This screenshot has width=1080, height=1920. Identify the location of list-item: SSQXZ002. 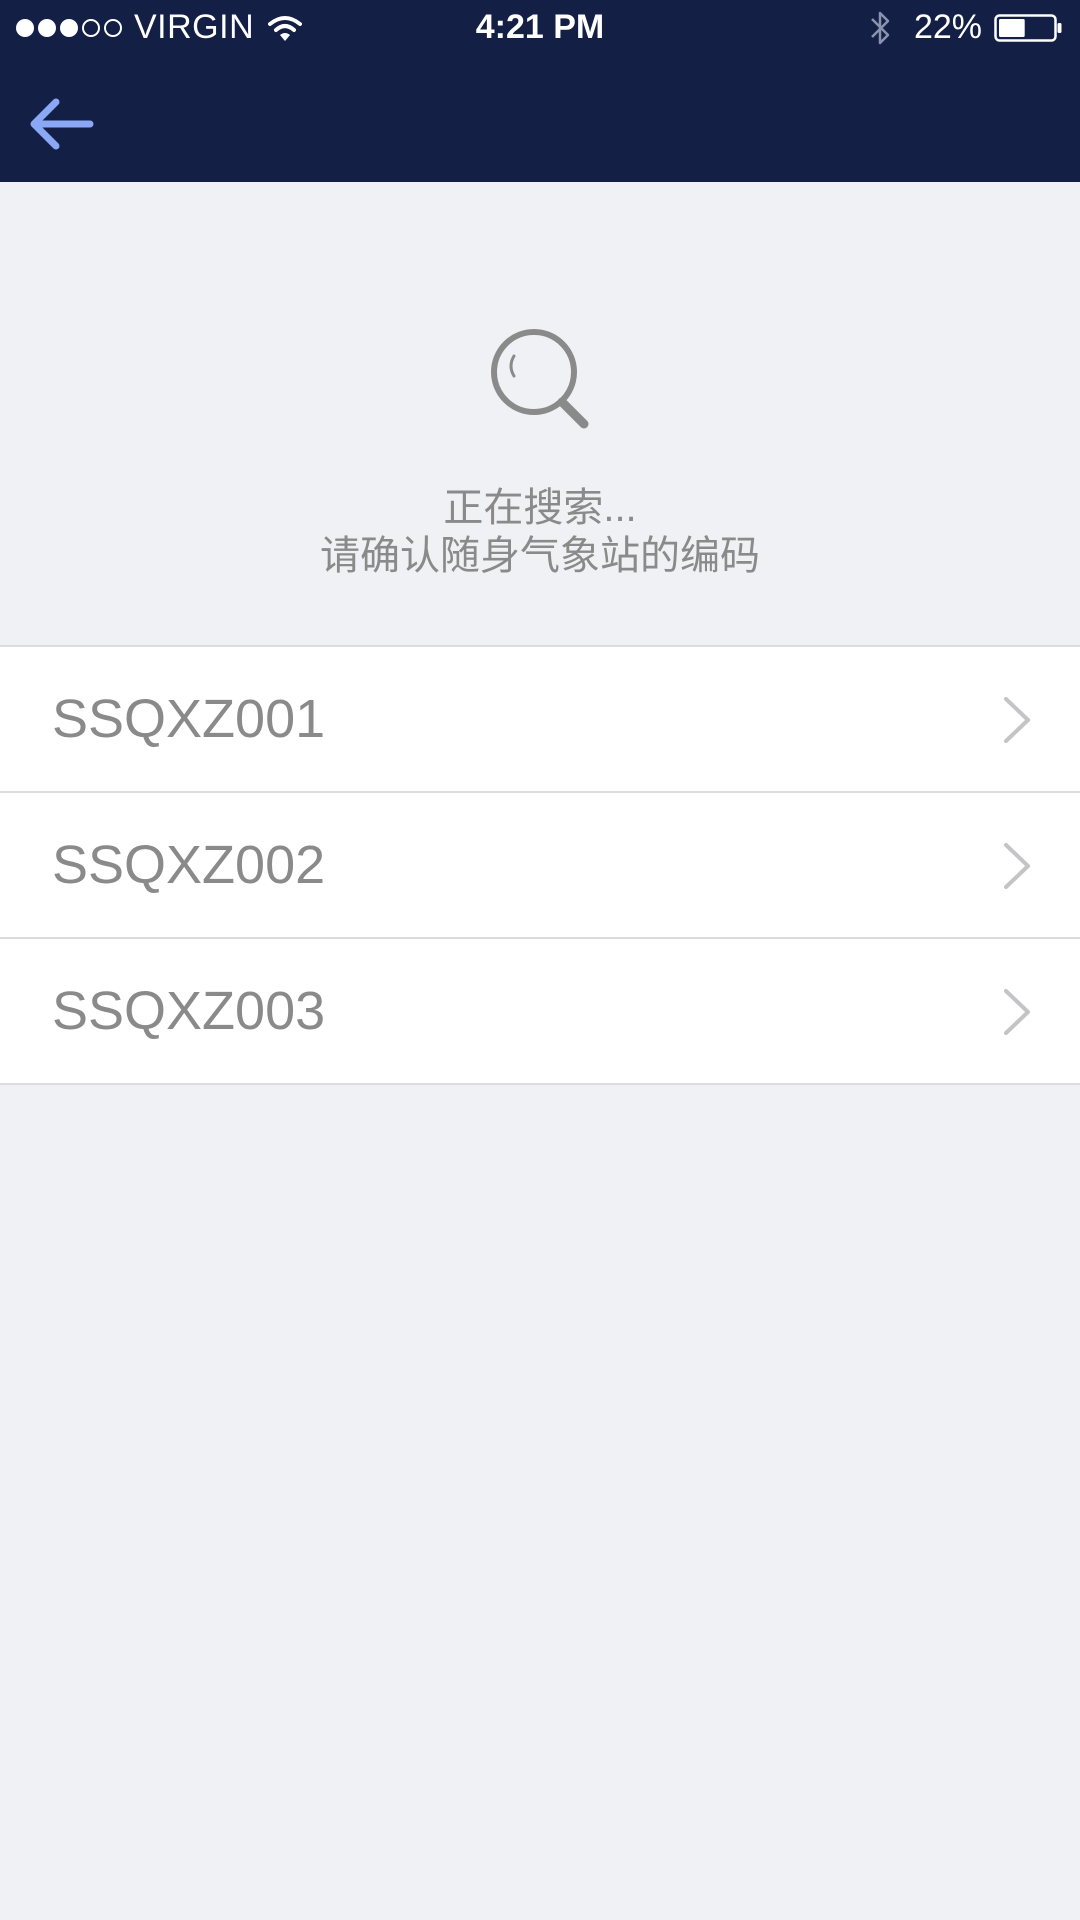
(540, 866).